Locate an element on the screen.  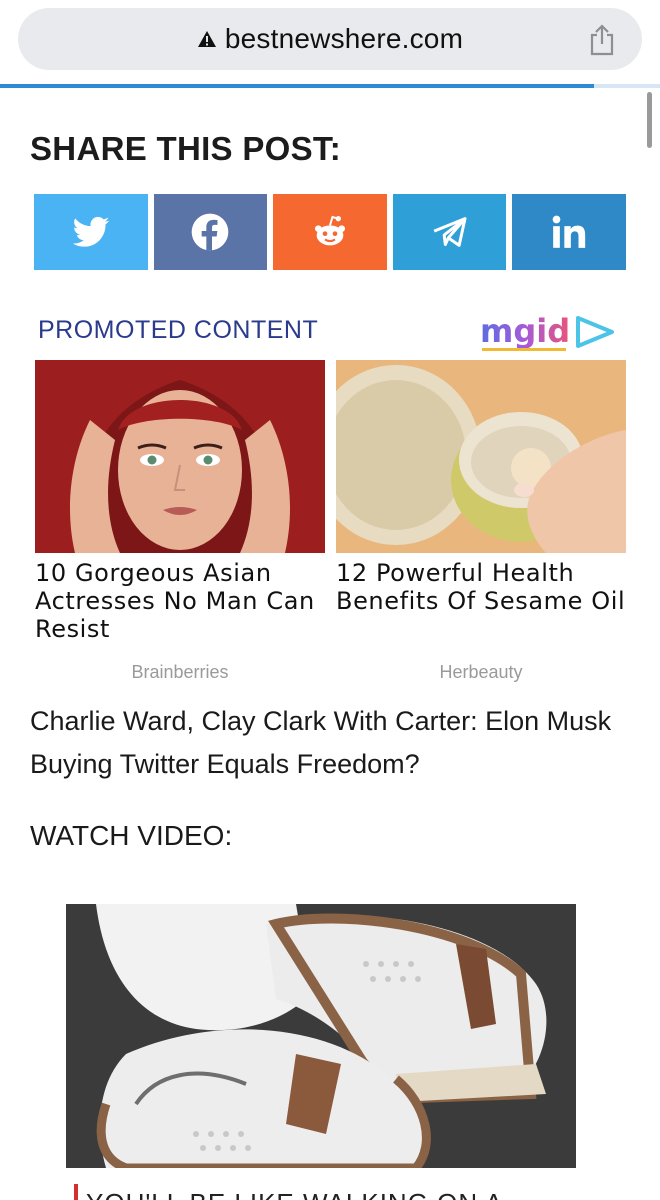
share-buttons is located at coordinates (330, 232).